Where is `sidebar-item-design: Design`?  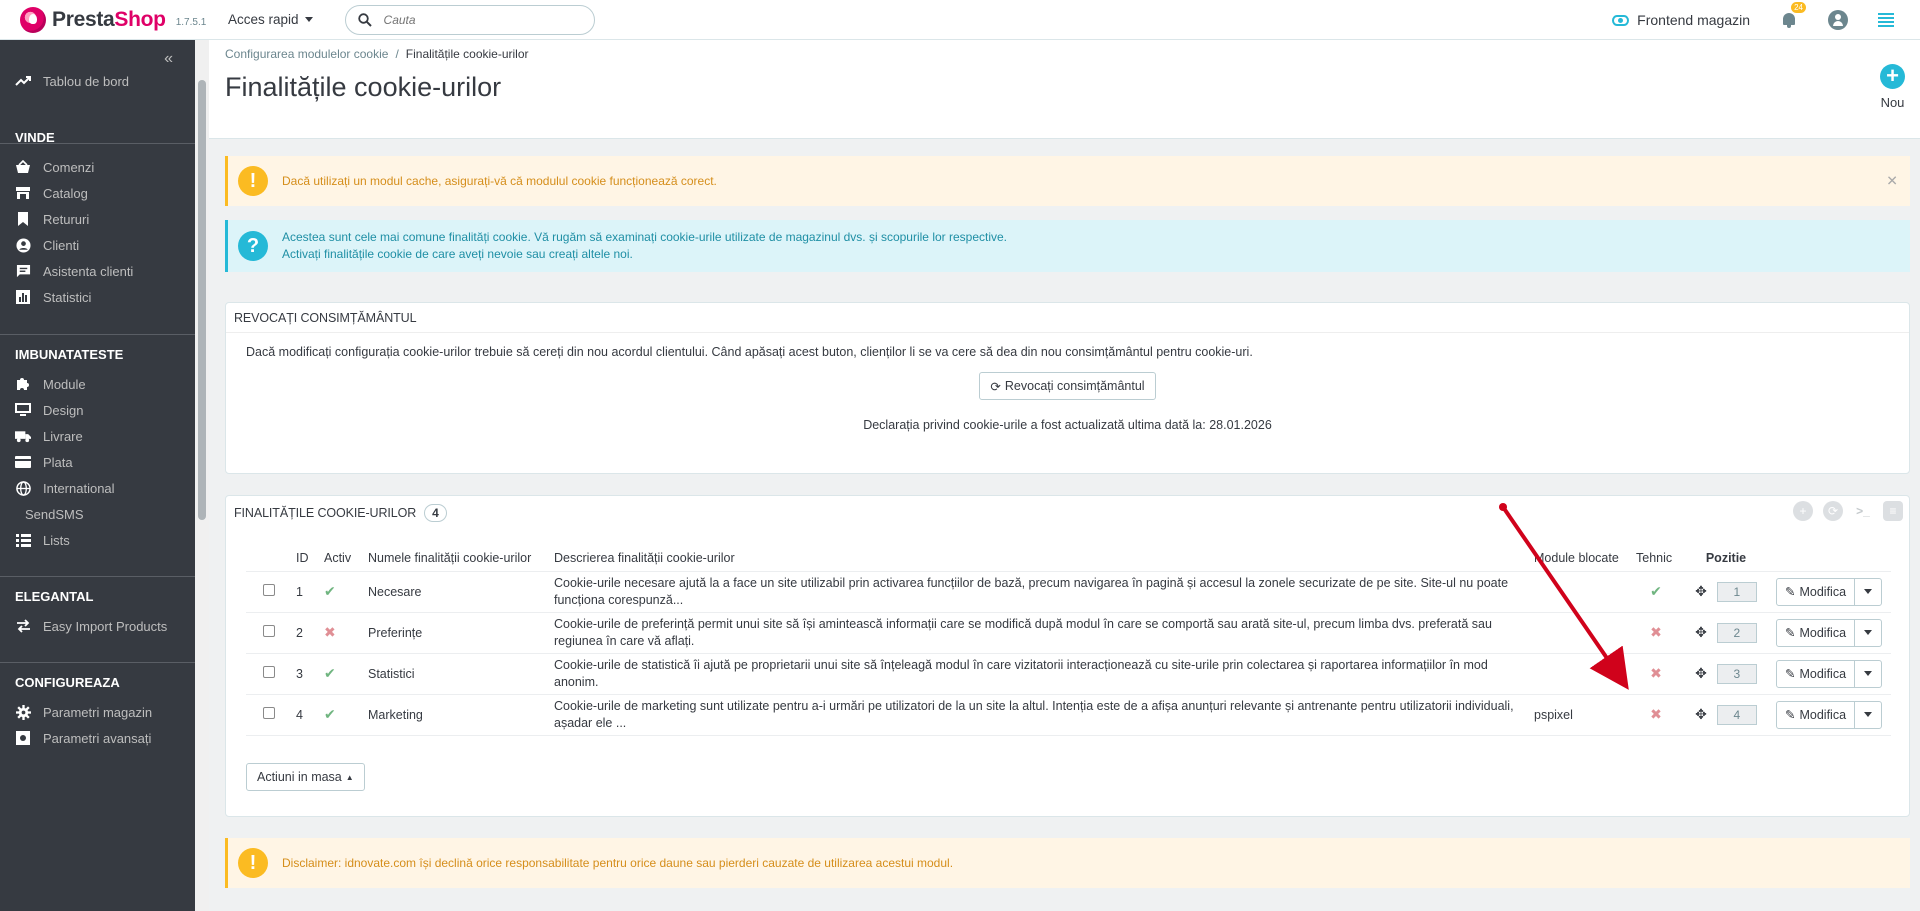
sidebar-item-design: Design is located at coordinates (49, 410).